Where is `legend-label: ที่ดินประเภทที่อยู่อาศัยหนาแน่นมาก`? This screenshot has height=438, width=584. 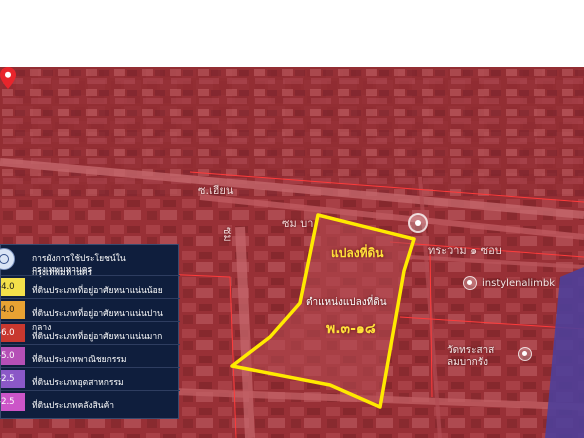 legend-label: ที่ดินประเภทที่อยู่อาศัยหนาแน่นมาก is located at coordinates (97, 337).